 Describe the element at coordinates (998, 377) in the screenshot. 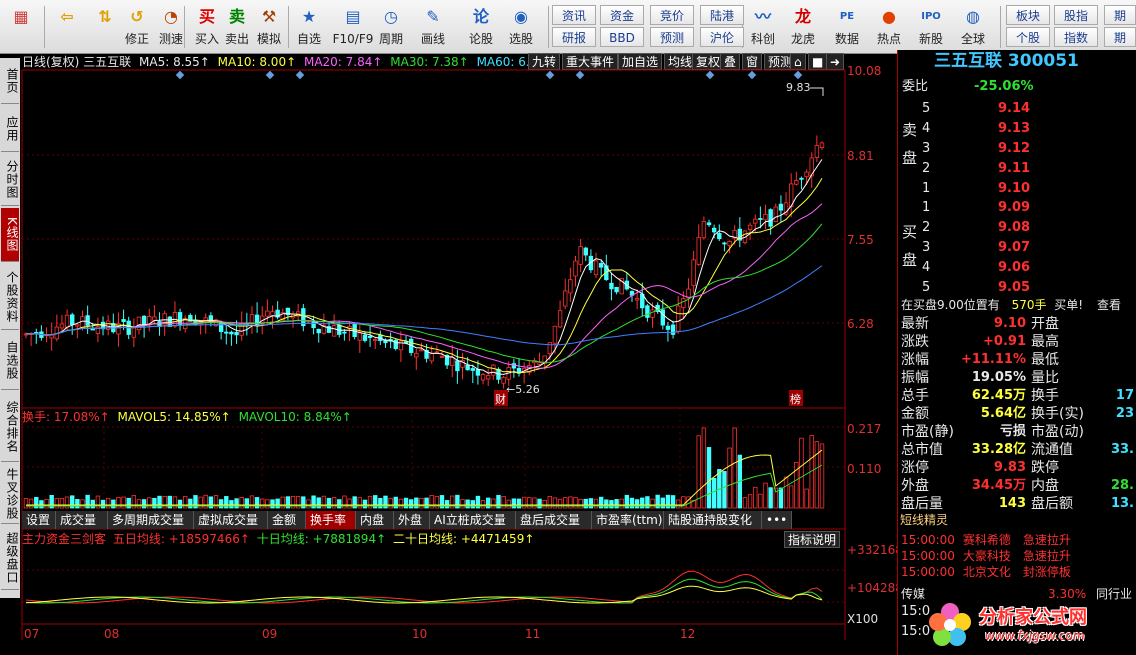

I see `stat-value: 19.05%` at that location.